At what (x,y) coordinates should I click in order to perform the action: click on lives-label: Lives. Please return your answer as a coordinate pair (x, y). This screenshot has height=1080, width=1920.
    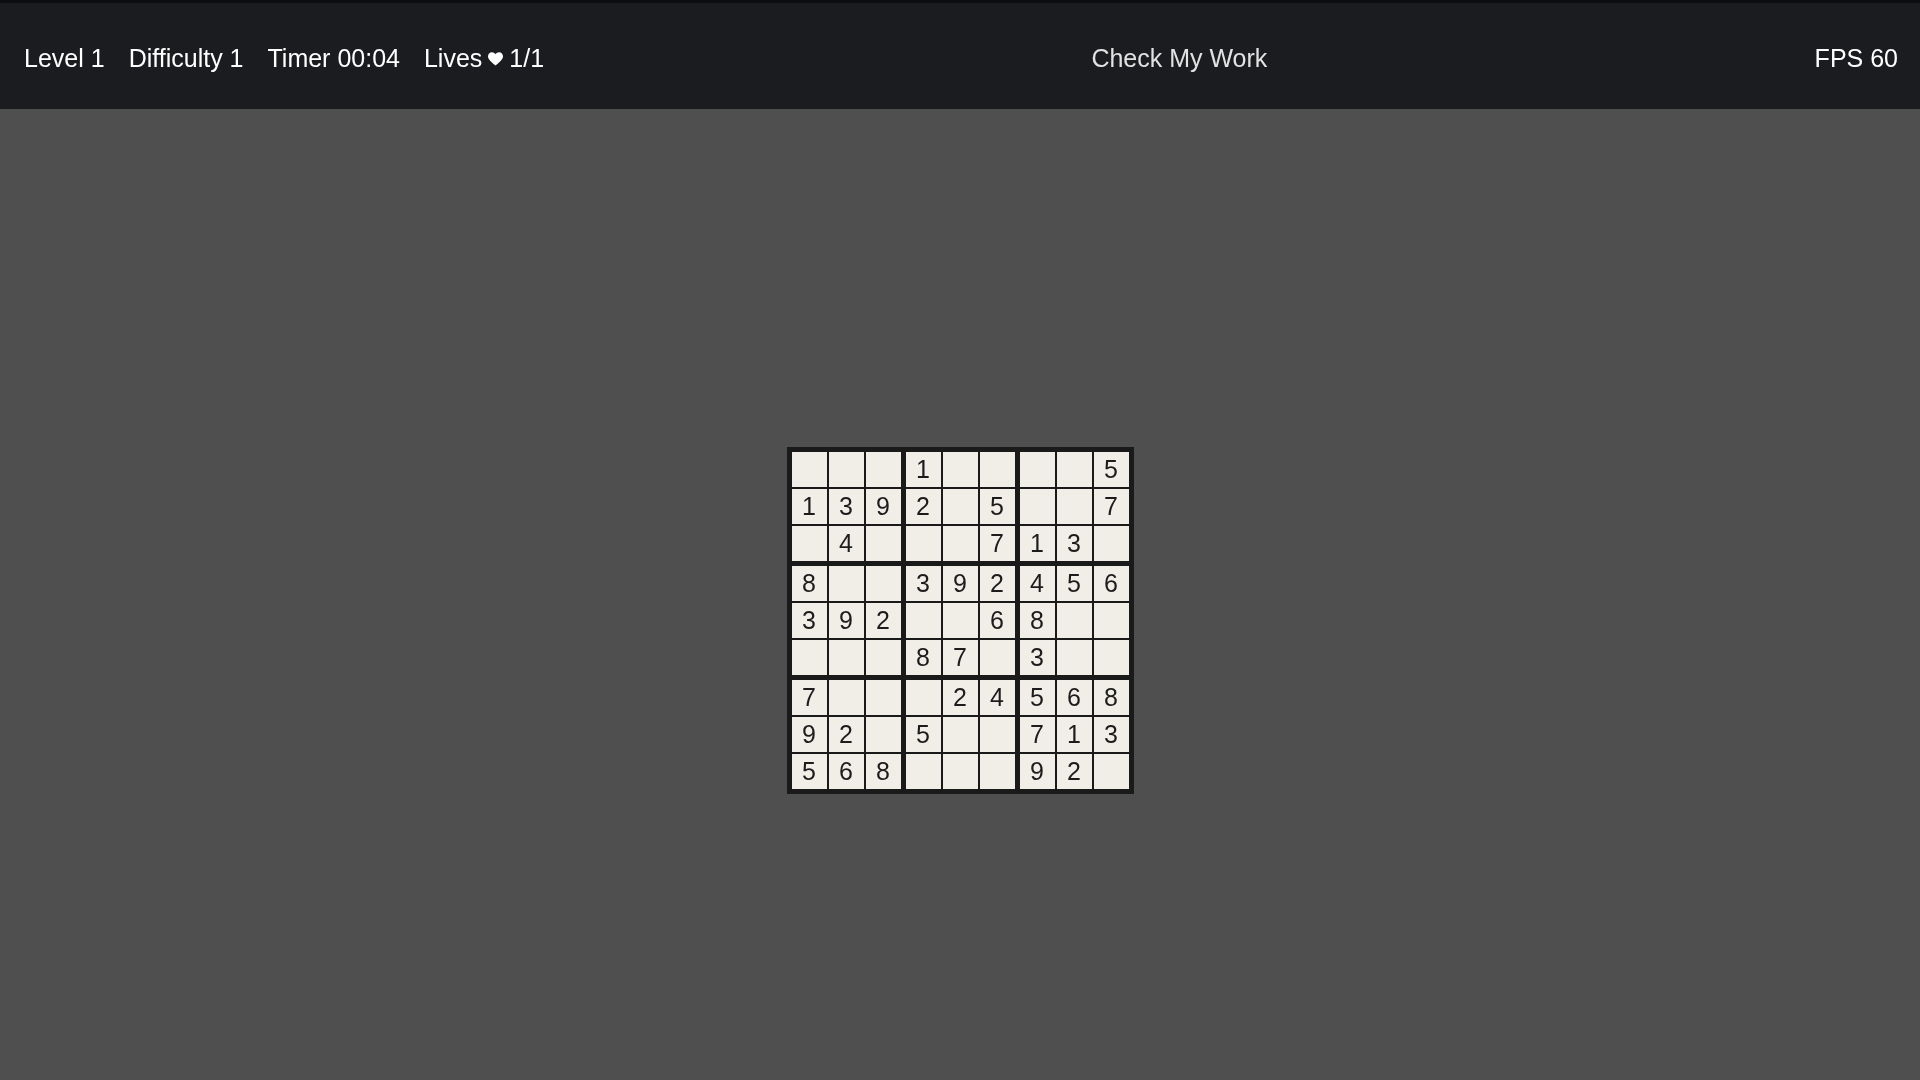
    Looking at the image, I should click on (453, 59).